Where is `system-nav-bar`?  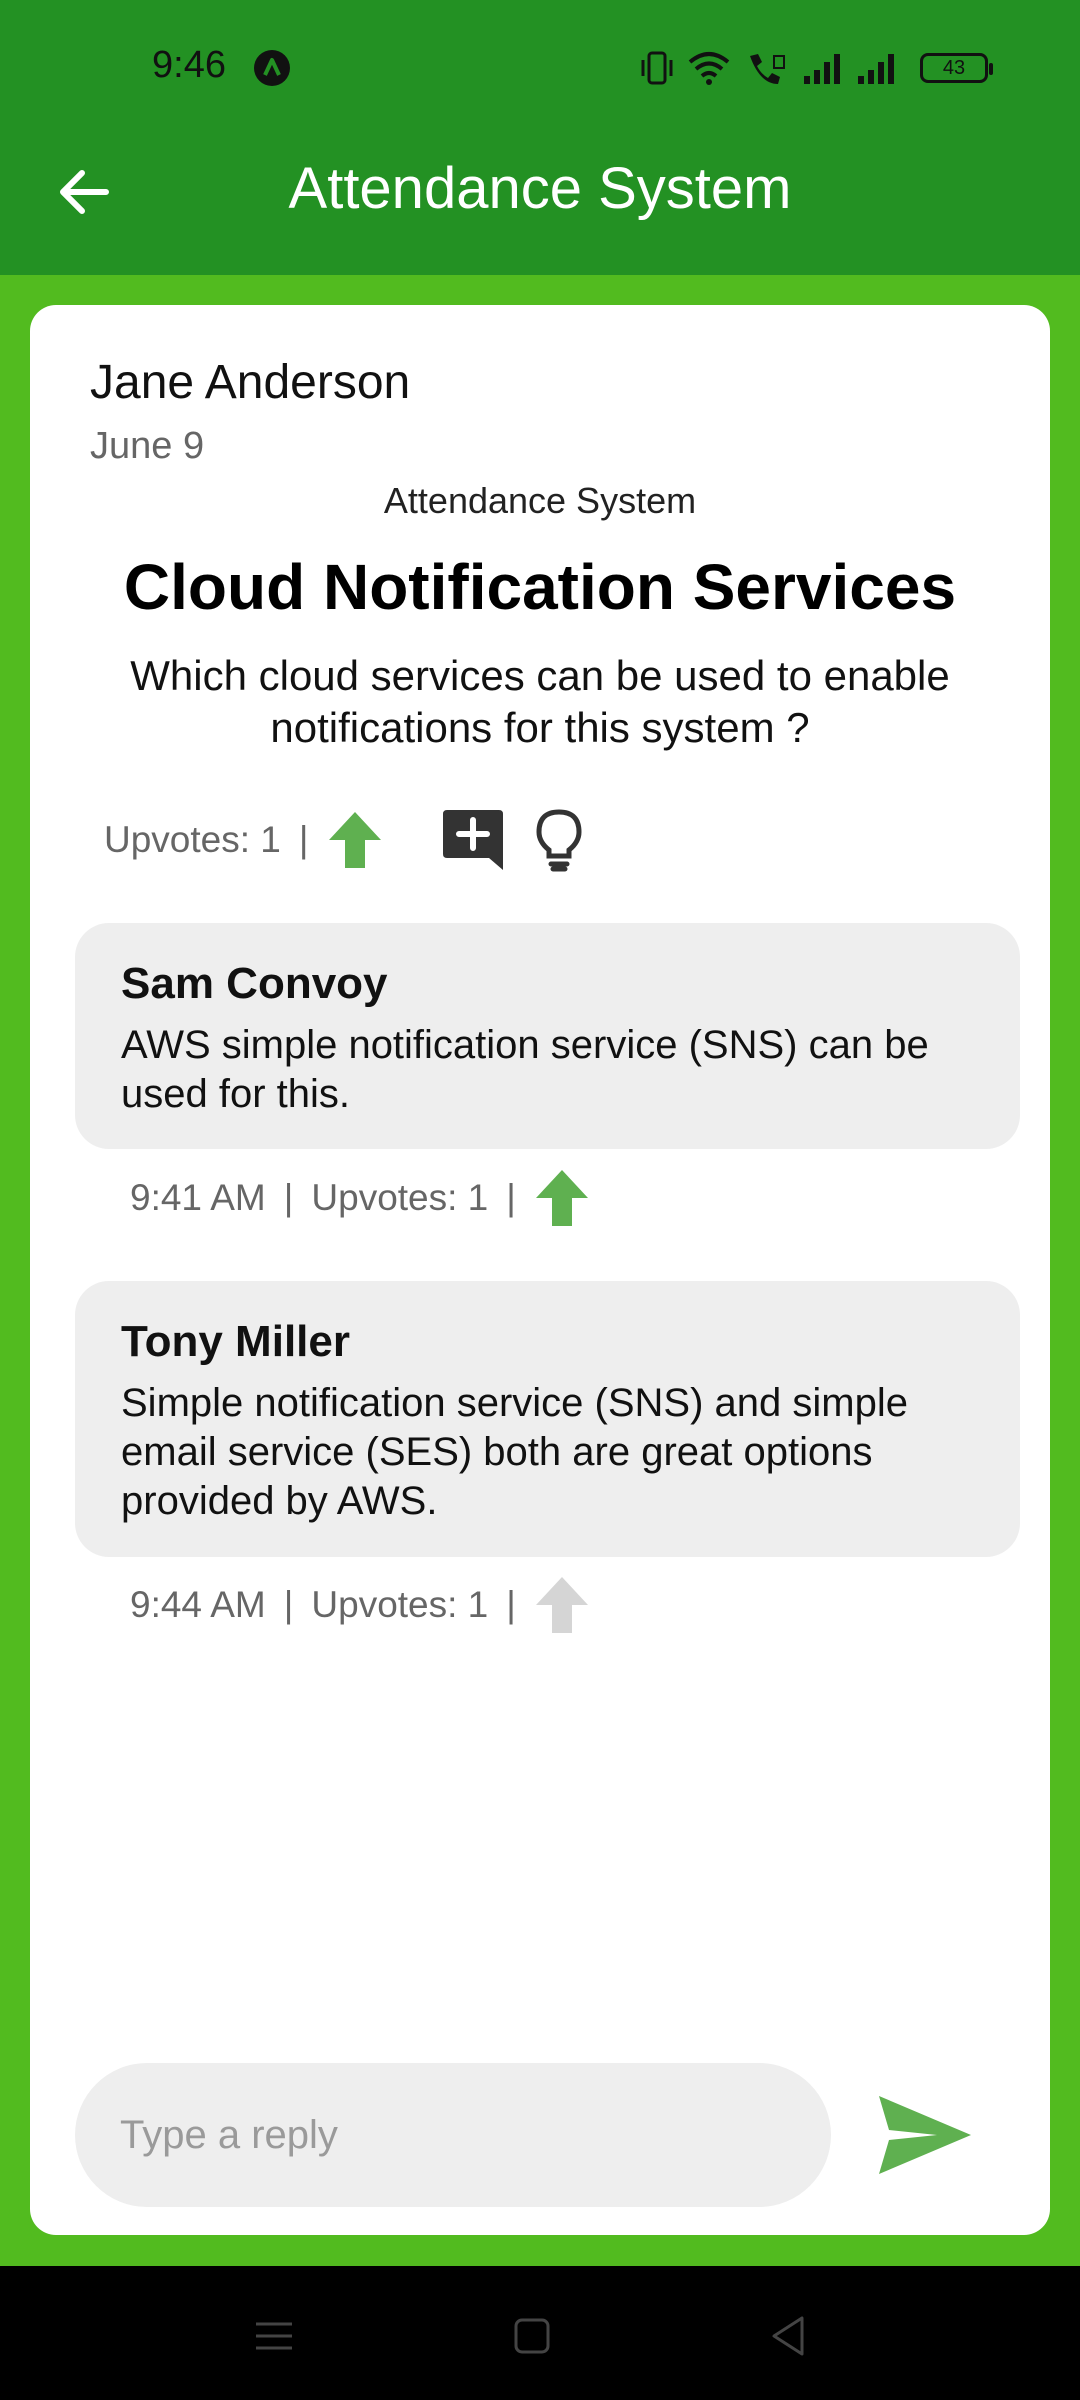
system-nav-bar is located at coordinates (540, 2333).